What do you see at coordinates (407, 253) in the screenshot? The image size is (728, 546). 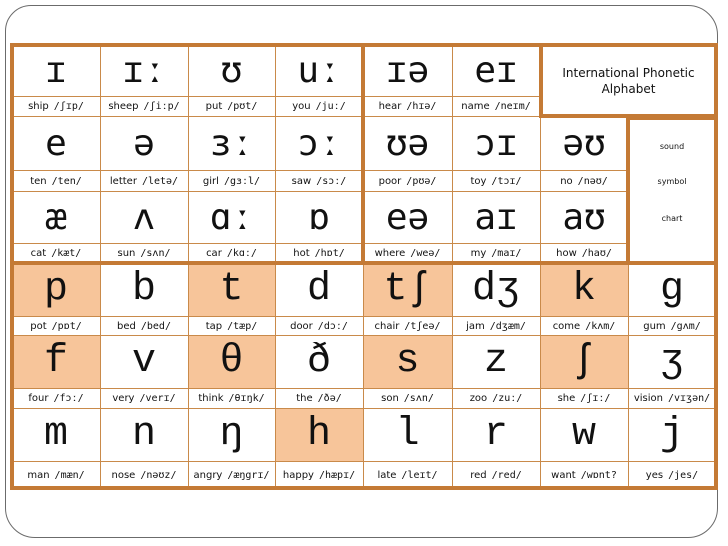 I see `example-word-label: where/weə/` at bounding box center [407, 253].